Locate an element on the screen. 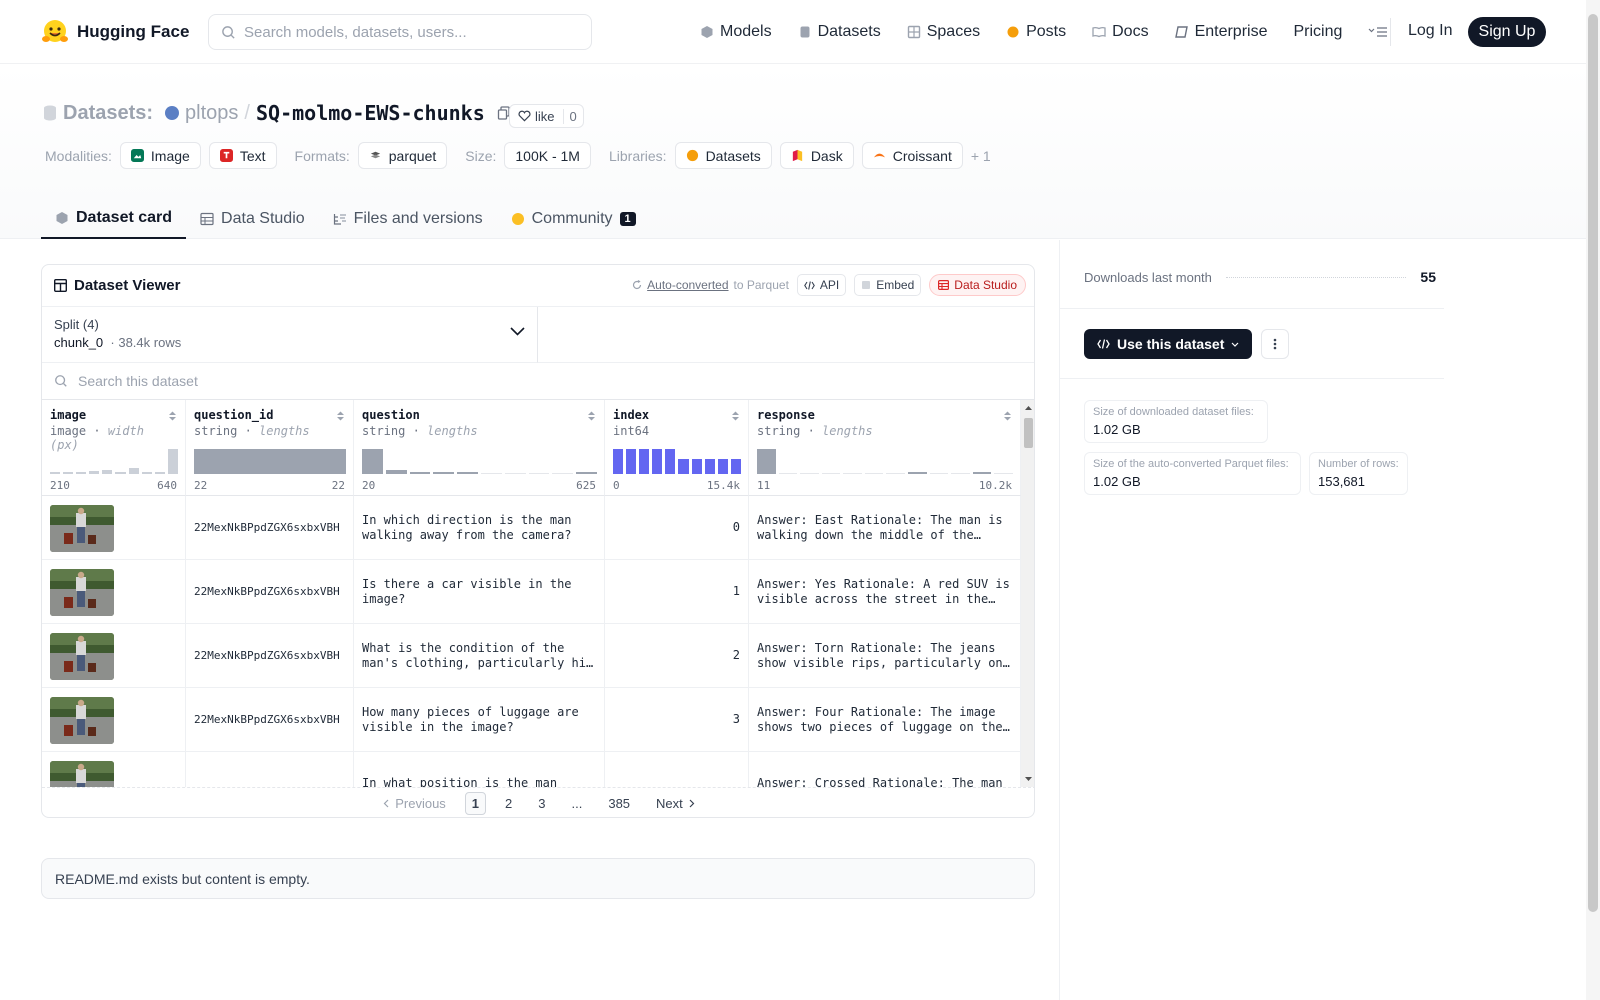 This screenshot has height=1000, width=1600. library-chip-croissant: Croissant is located at coordinates (912, 155).